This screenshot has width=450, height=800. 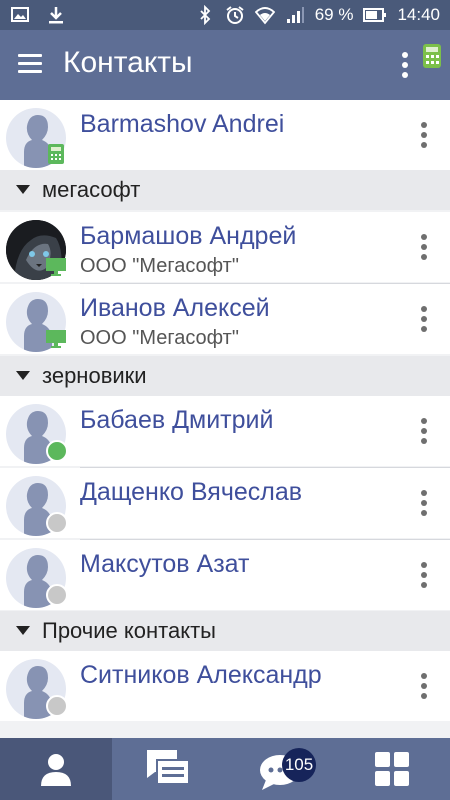 What do you see at coordinates (91, 189) in the screenshot?
I see `group-label: мегасофт` at bounding box center [91, 189].